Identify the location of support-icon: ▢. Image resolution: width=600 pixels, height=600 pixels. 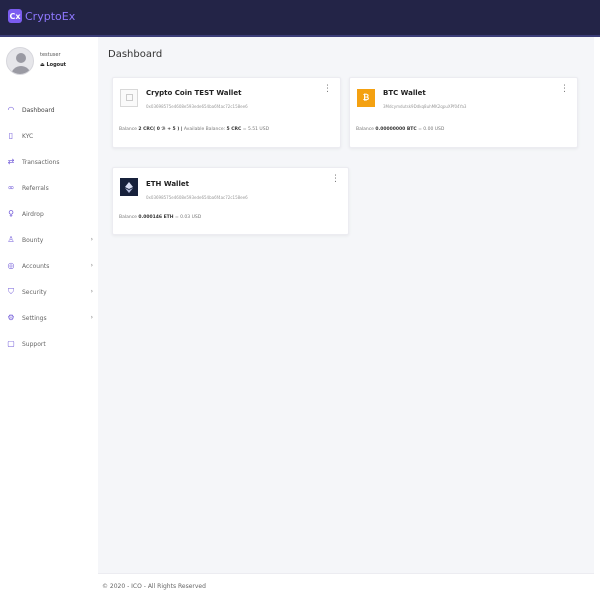
(11, 343).